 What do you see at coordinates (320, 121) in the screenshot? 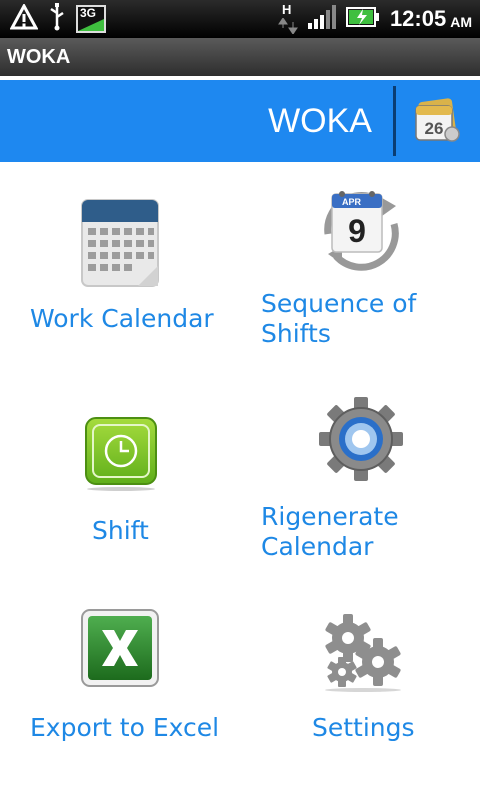
I see `header-title: WOKA` at bounding box center [320, 121].